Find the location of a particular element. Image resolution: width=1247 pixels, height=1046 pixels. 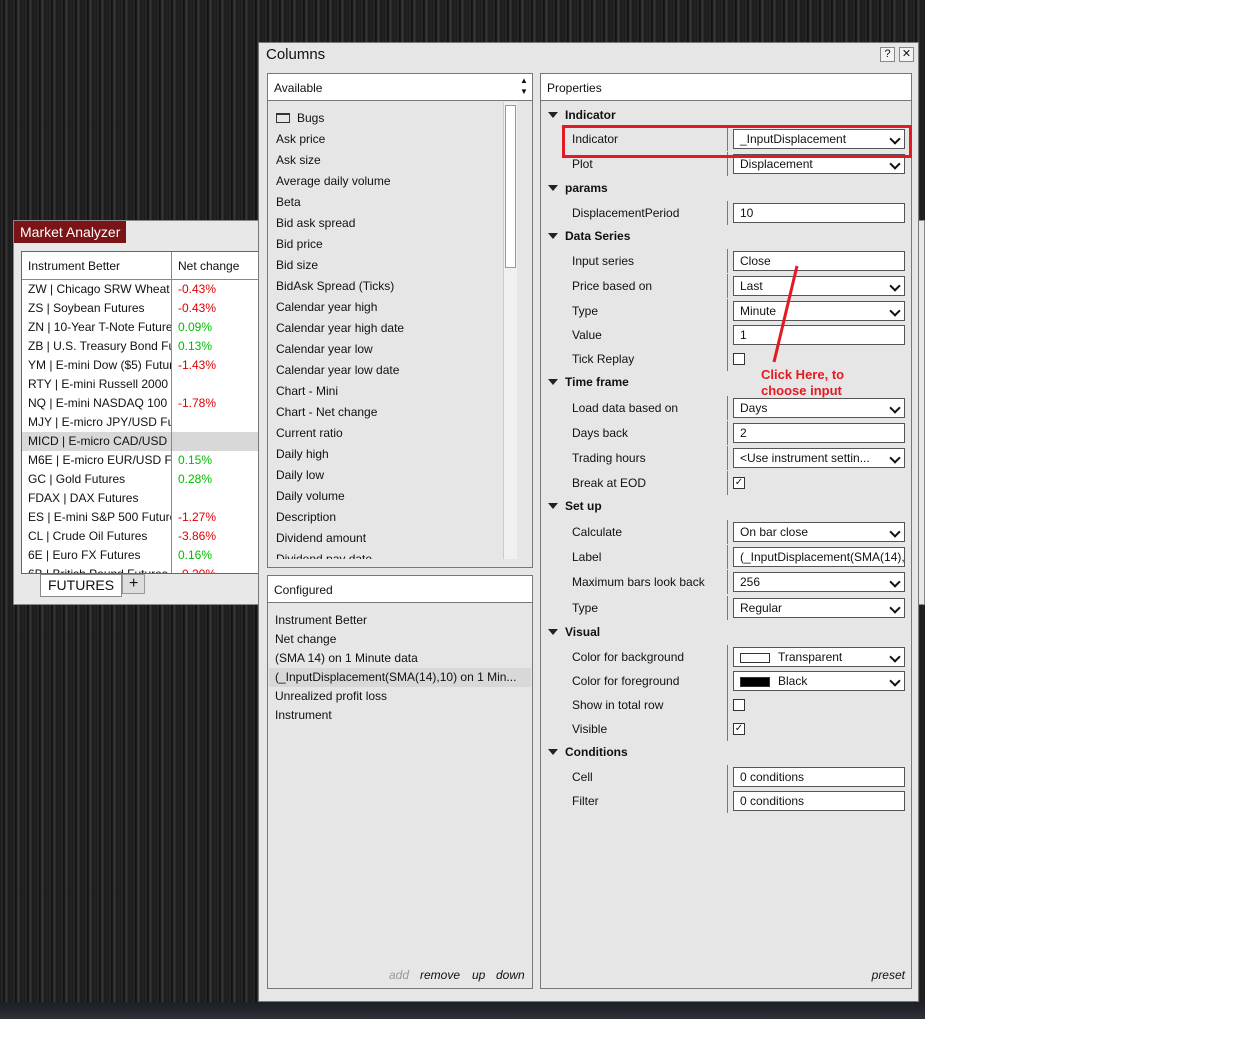

tab-futures: FUTURES is located at coordinates (81, 585).